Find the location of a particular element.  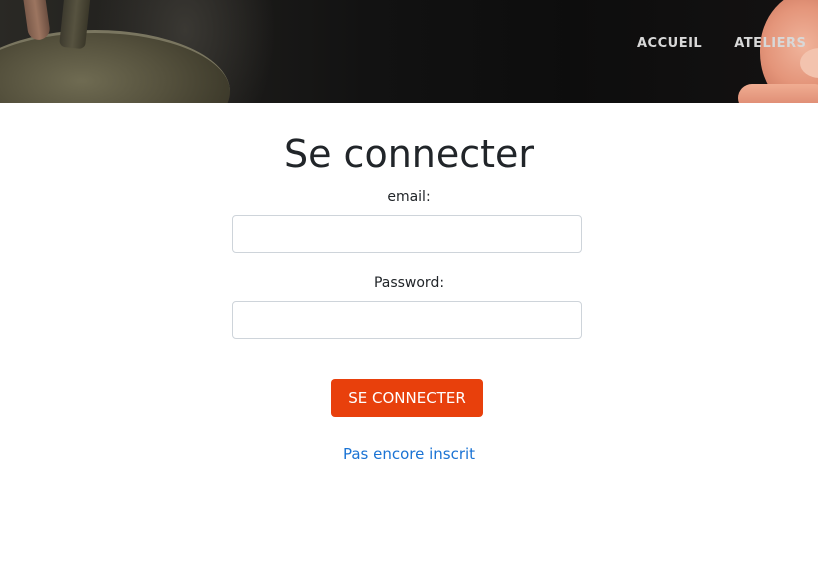

nav-link-ateliers: ATELIERS is located at coordinates (770, 43).